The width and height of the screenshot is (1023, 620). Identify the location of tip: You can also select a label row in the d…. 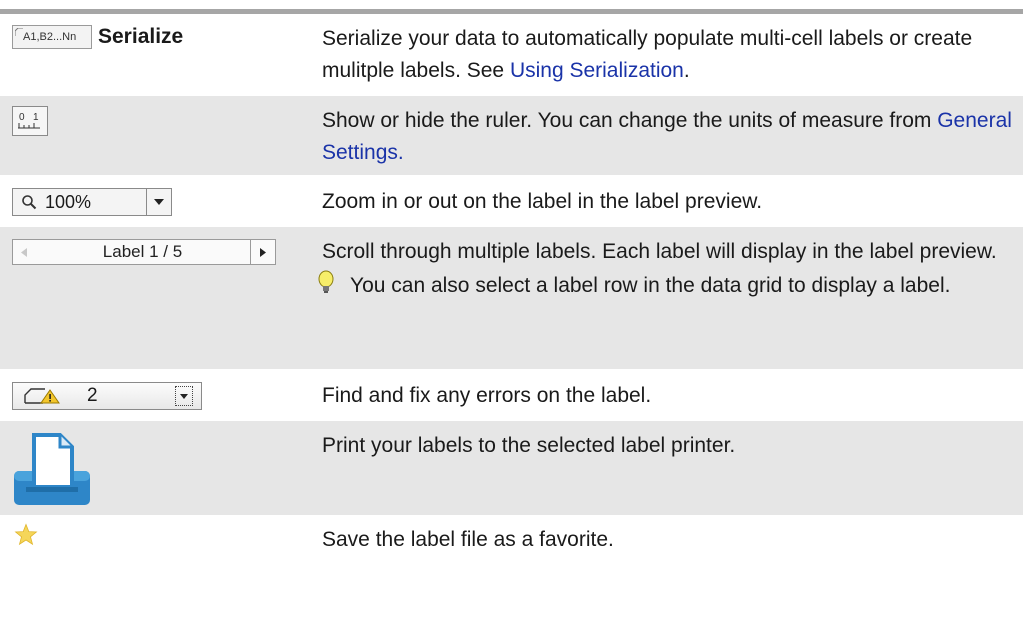
(670, 286).